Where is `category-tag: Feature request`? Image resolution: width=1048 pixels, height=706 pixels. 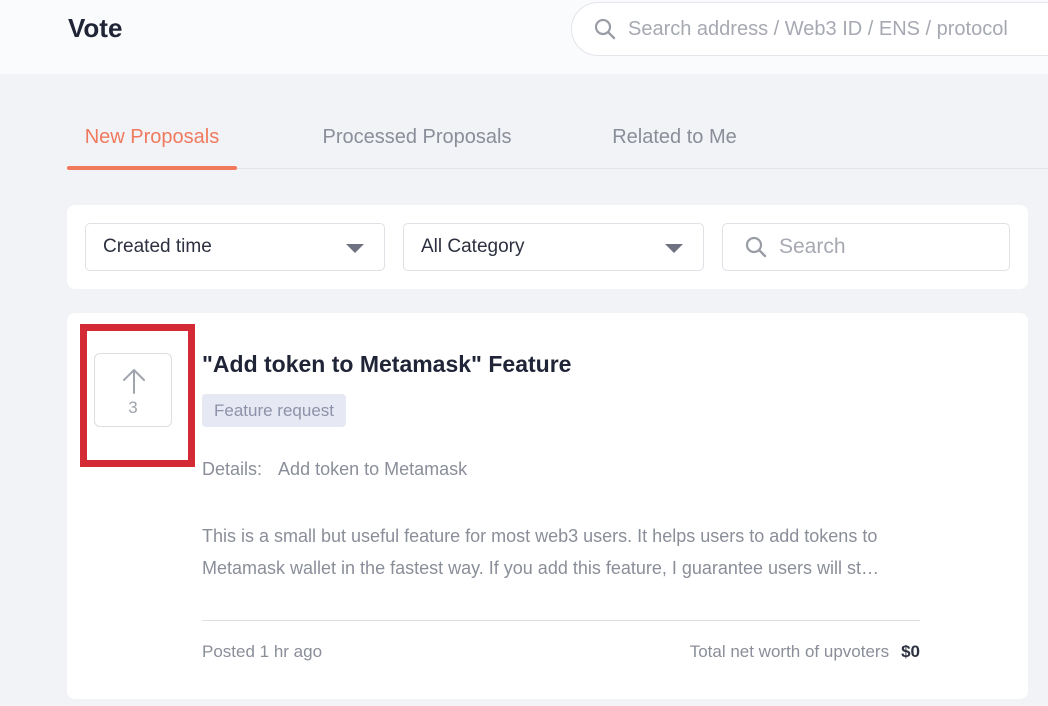 category-tag: Feature request is located at coordinates (274, 410).